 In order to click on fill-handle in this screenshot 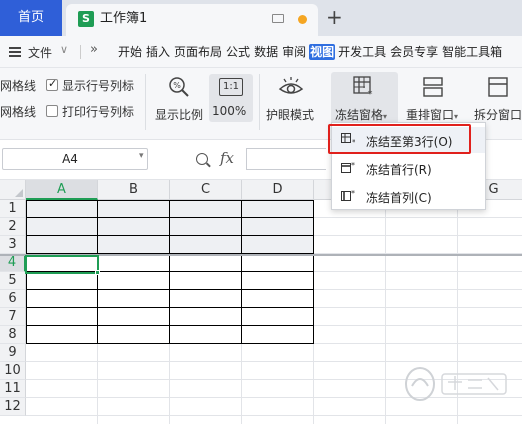, I will do `click(97, 272)`.